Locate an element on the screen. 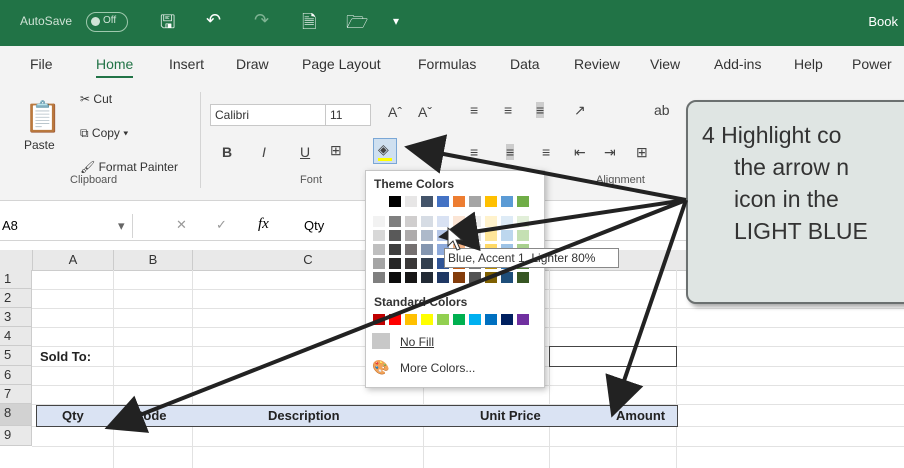 This screenshot has width=904, height=468. arrow-to-fill-button is located at coordinates (545, 168).